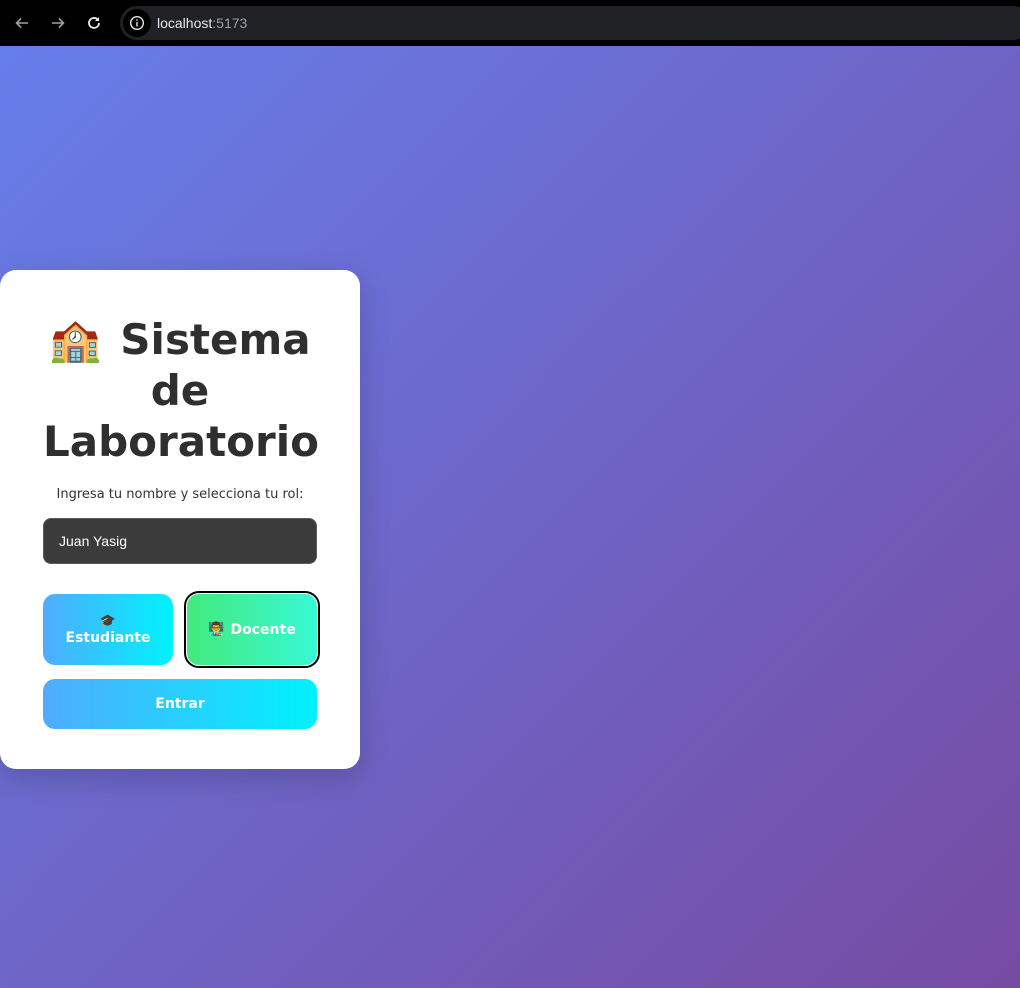 The width and height of the screenshot is (1020, 988). I want to click on address-bar: localhost:5173, so click(570, 23).